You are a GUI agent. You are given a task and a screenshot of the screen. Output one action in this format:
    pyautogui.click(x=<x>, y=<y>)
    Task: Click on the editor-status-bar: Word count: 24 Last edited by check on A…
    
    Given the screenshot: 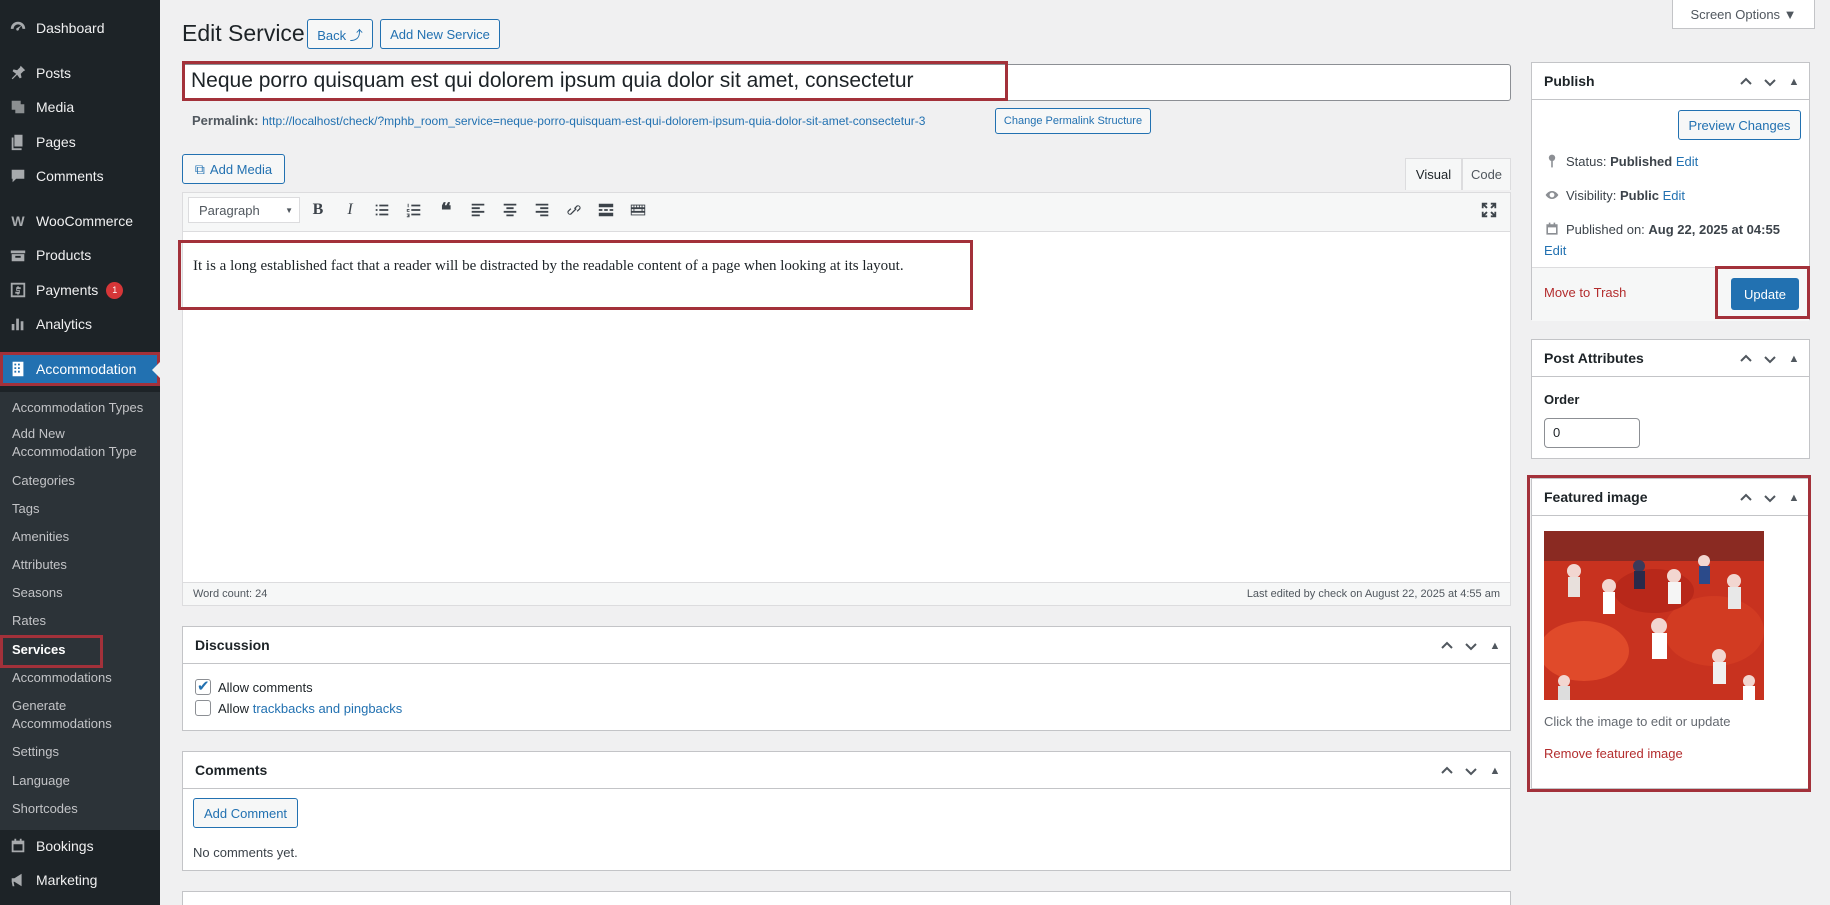 What is the action you would take?
    pyautogui.click(x=846, y=594)
    